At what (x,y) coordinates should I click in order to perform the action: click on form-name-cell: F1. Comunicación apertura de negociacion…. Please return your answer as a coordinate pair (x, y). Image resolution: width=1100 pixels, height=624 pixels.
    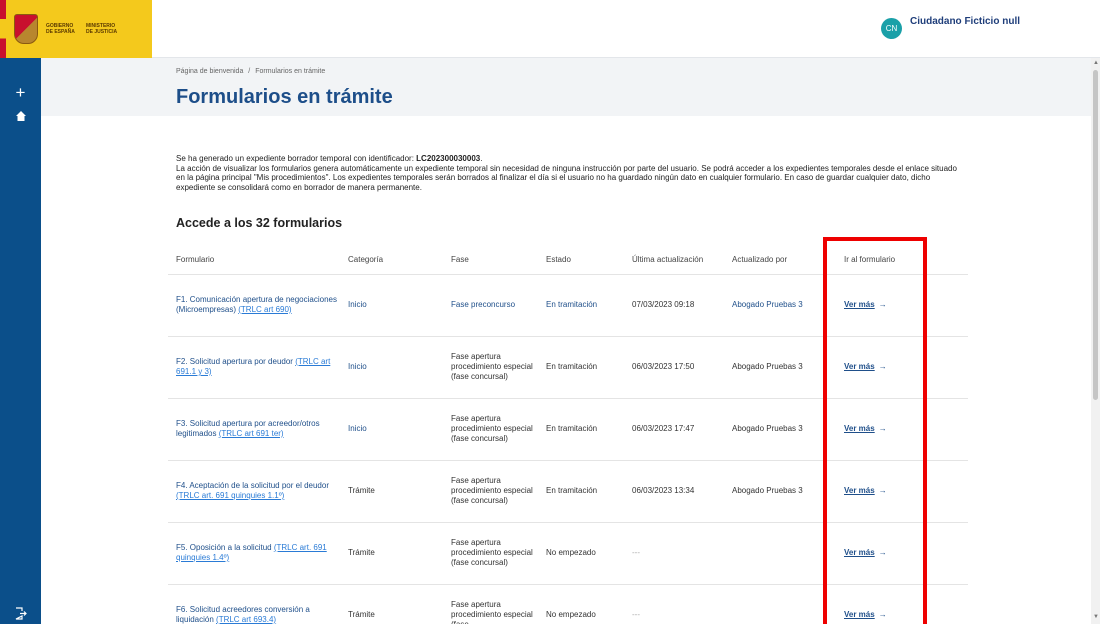
    Looking at the image, I should click on (254, 305).